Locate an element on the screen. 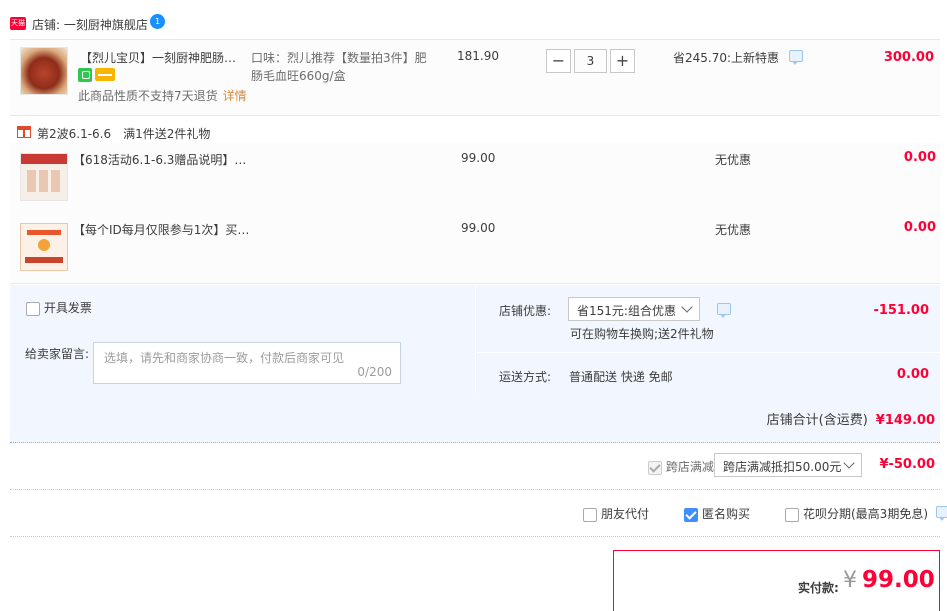 The image size is (947, 611). promo-info-icon is located at coordinates (795, 57).